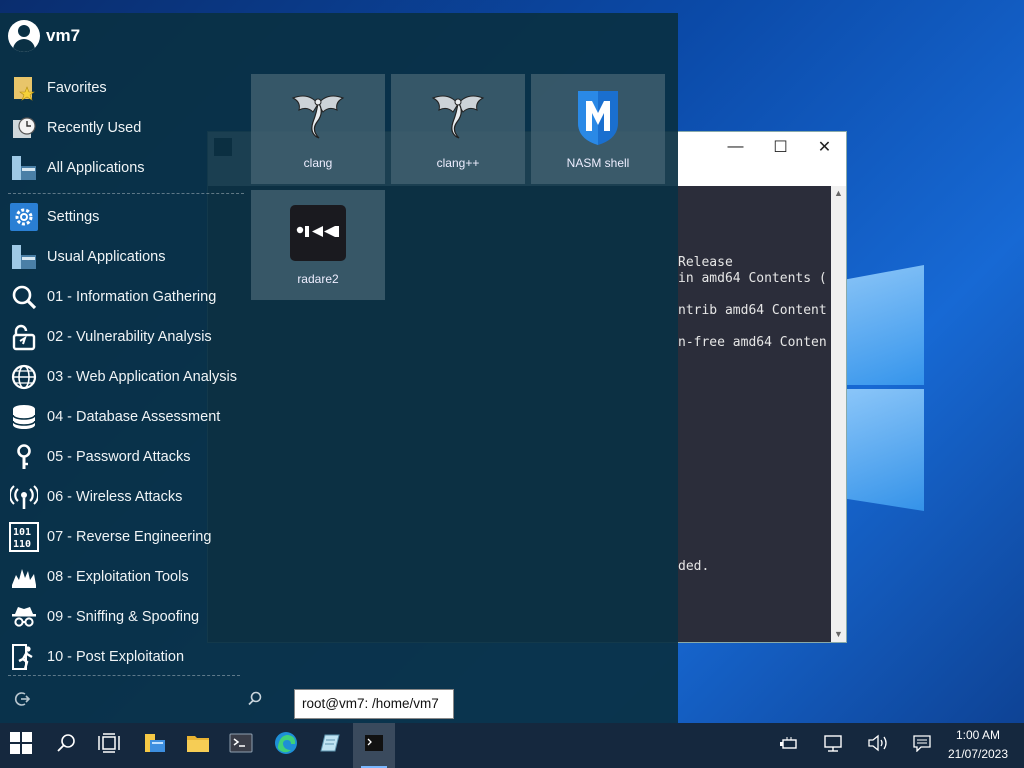 This screenshot has width=1024, height=768. I want to click on magnifier-icon, so click(24, 297).